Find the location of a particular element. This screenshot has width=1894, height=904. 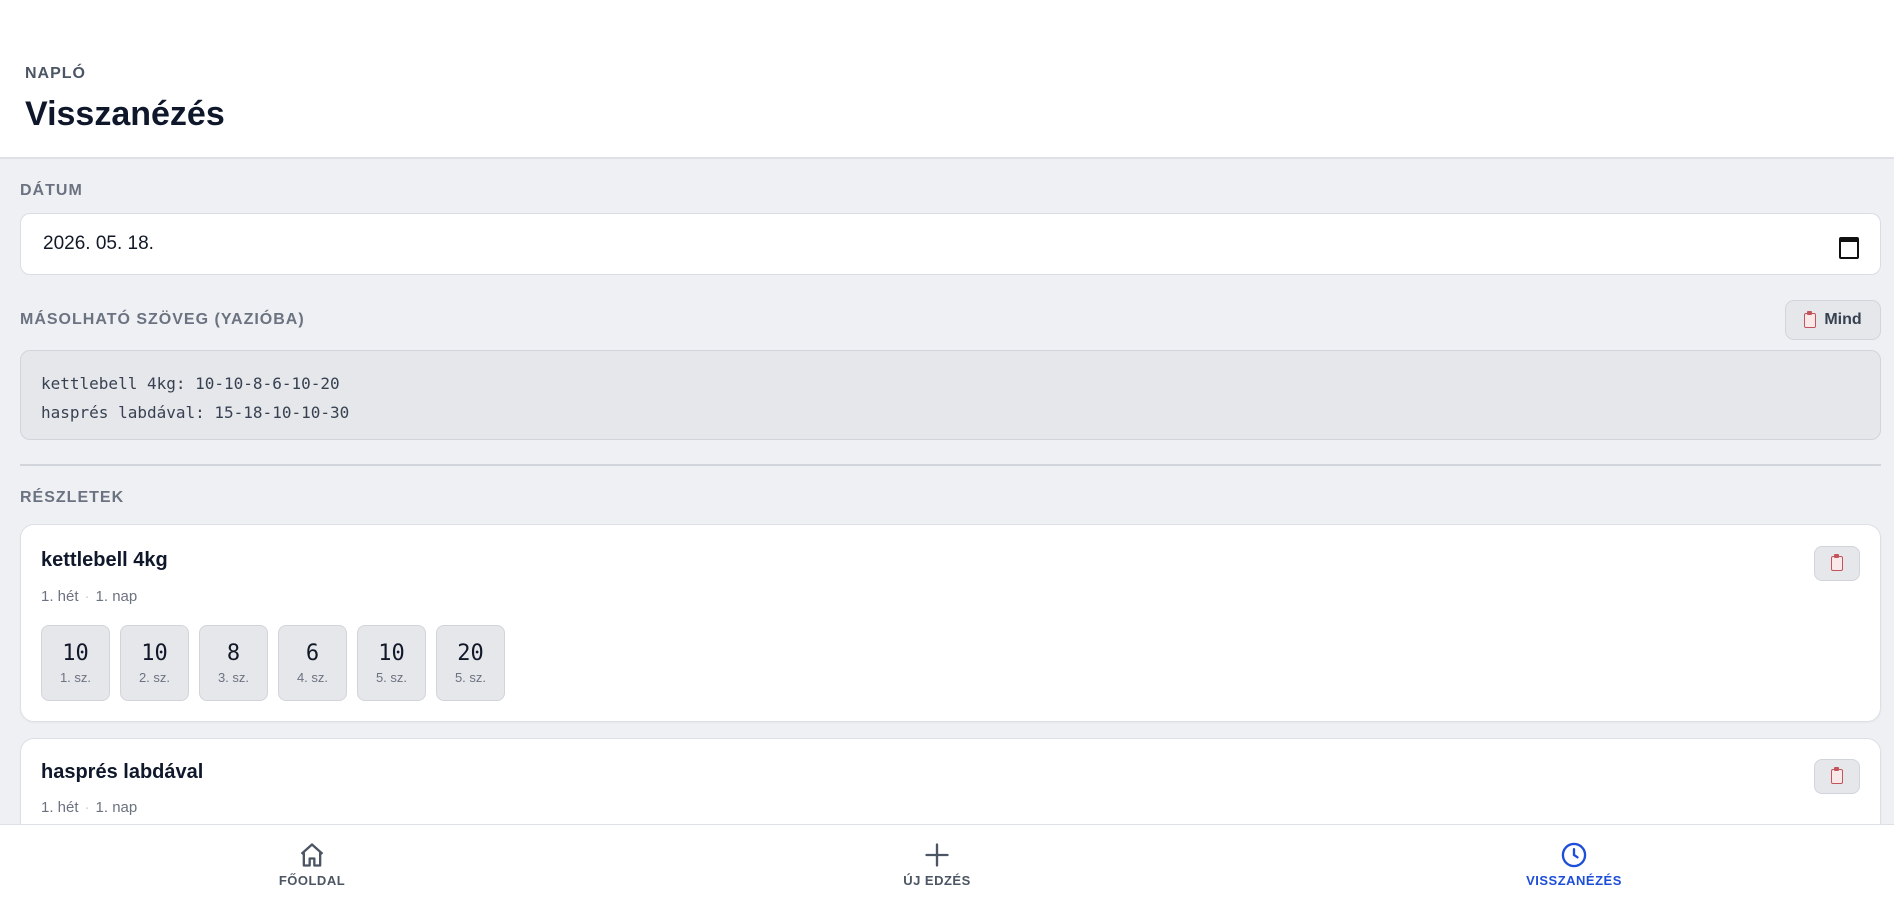

set-tile: 10 2. sz. is located at coordinates (154, 663).